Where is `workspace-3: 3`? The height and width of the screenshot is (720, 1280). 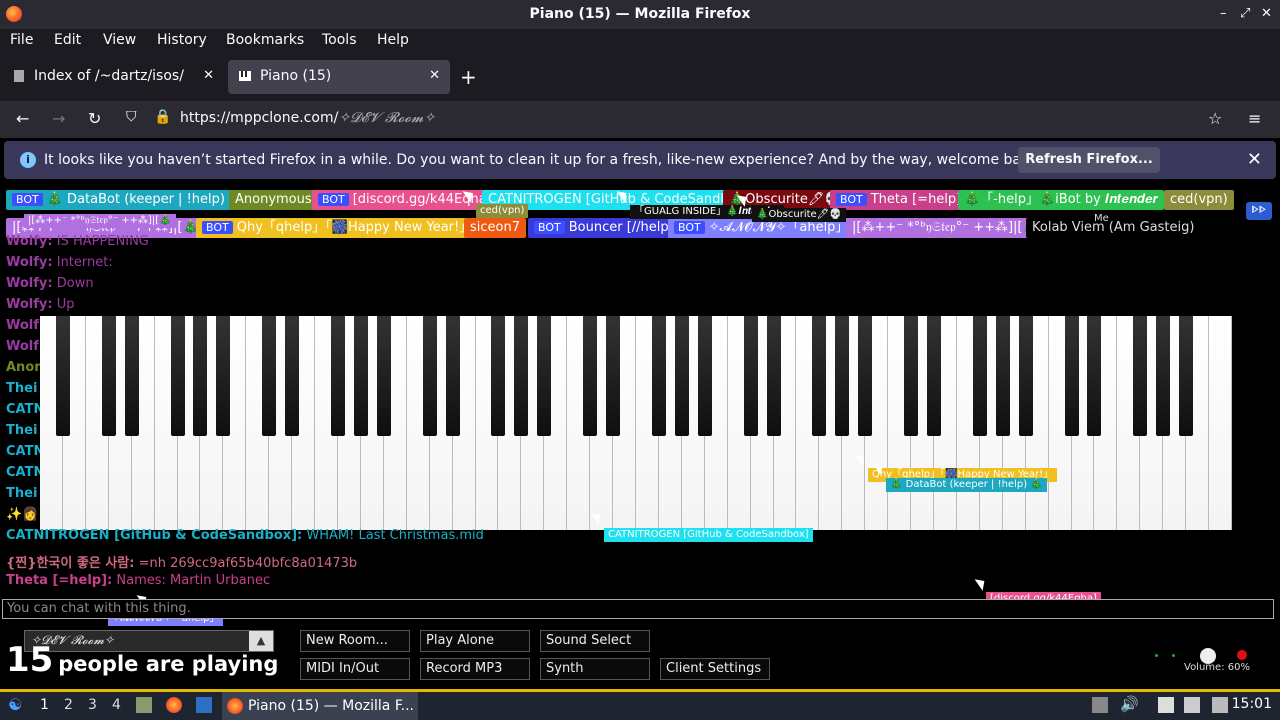
workspace-3: 3 is located at coordinates (92, 705).